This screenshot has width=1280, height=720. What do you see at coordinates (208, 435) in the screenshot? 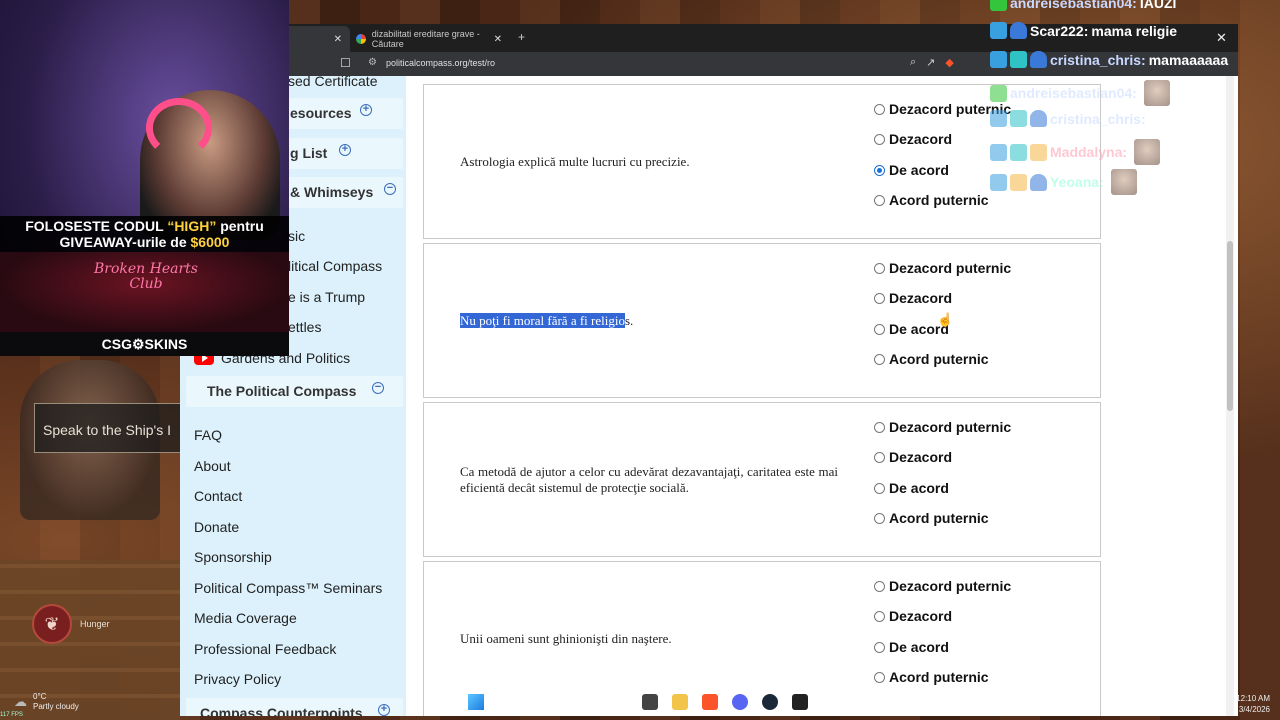
I see `sidebar-link-faq: FAQ` at bounding box center [208, 435].